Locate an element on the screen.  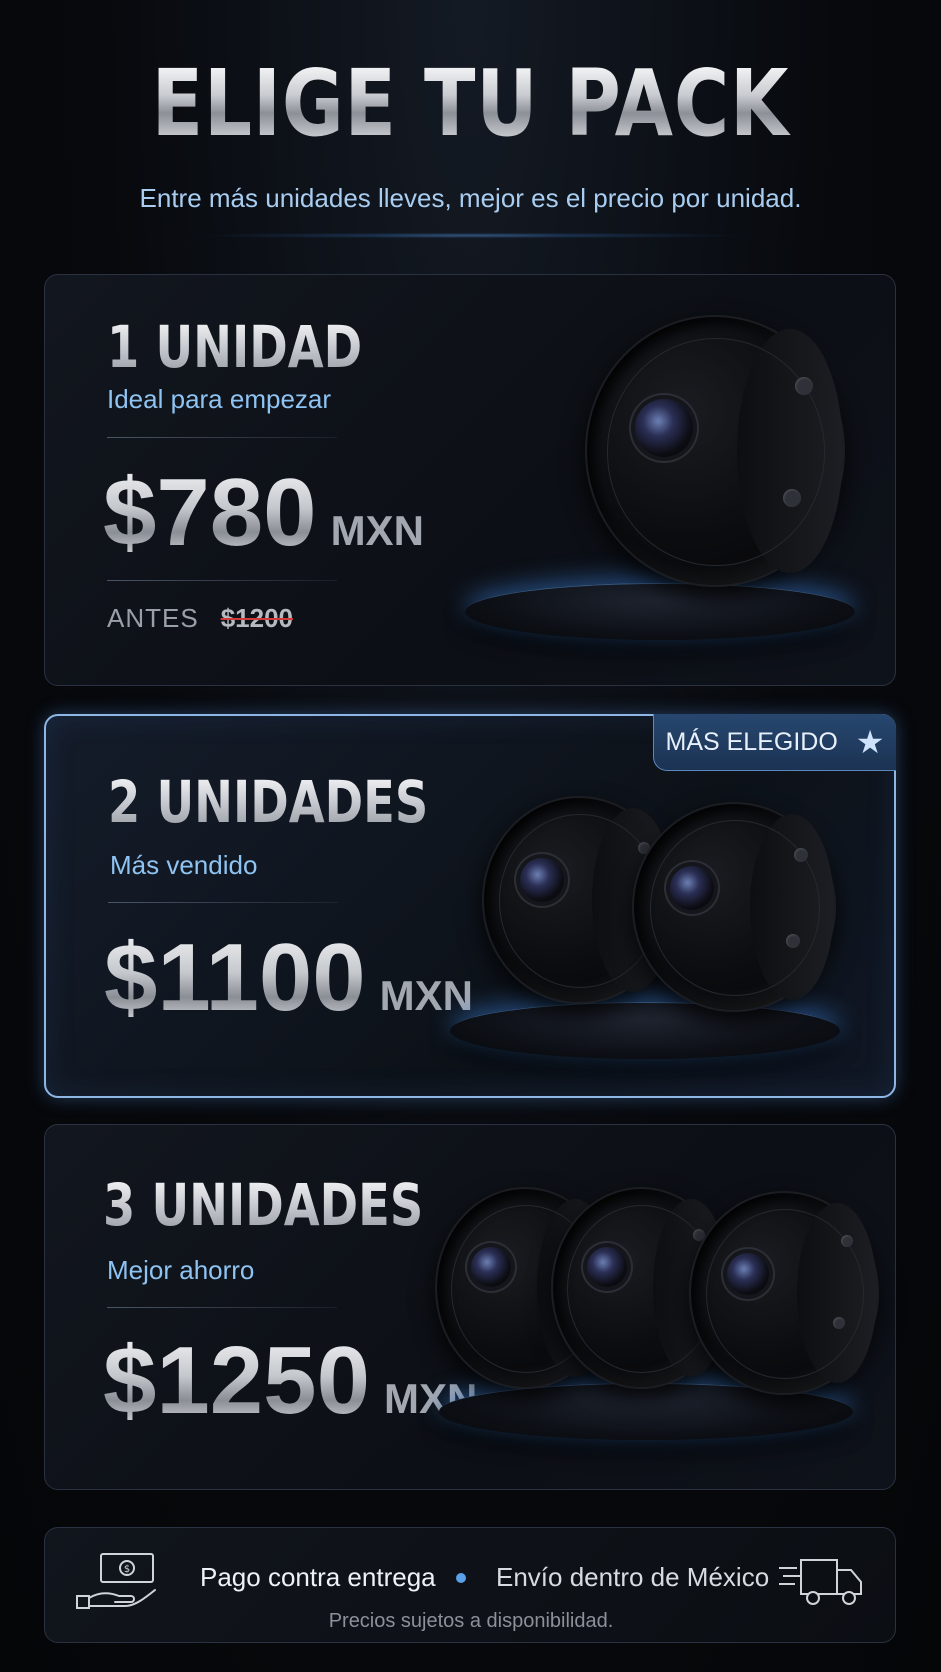
price-row: $780 MXN is located at coordinates (263, 513).